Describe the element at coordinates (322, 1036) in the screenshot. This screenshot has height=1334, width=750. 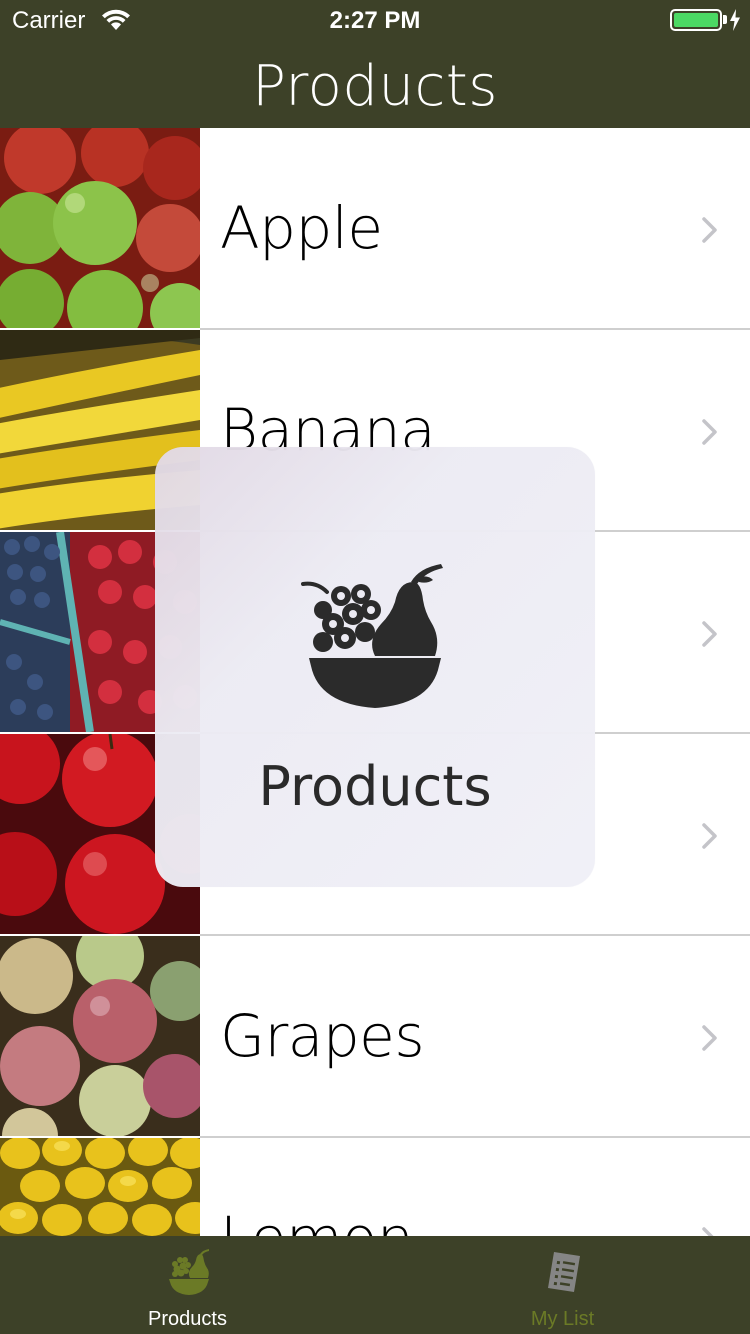
I see `product-label: Grapes` at that location.